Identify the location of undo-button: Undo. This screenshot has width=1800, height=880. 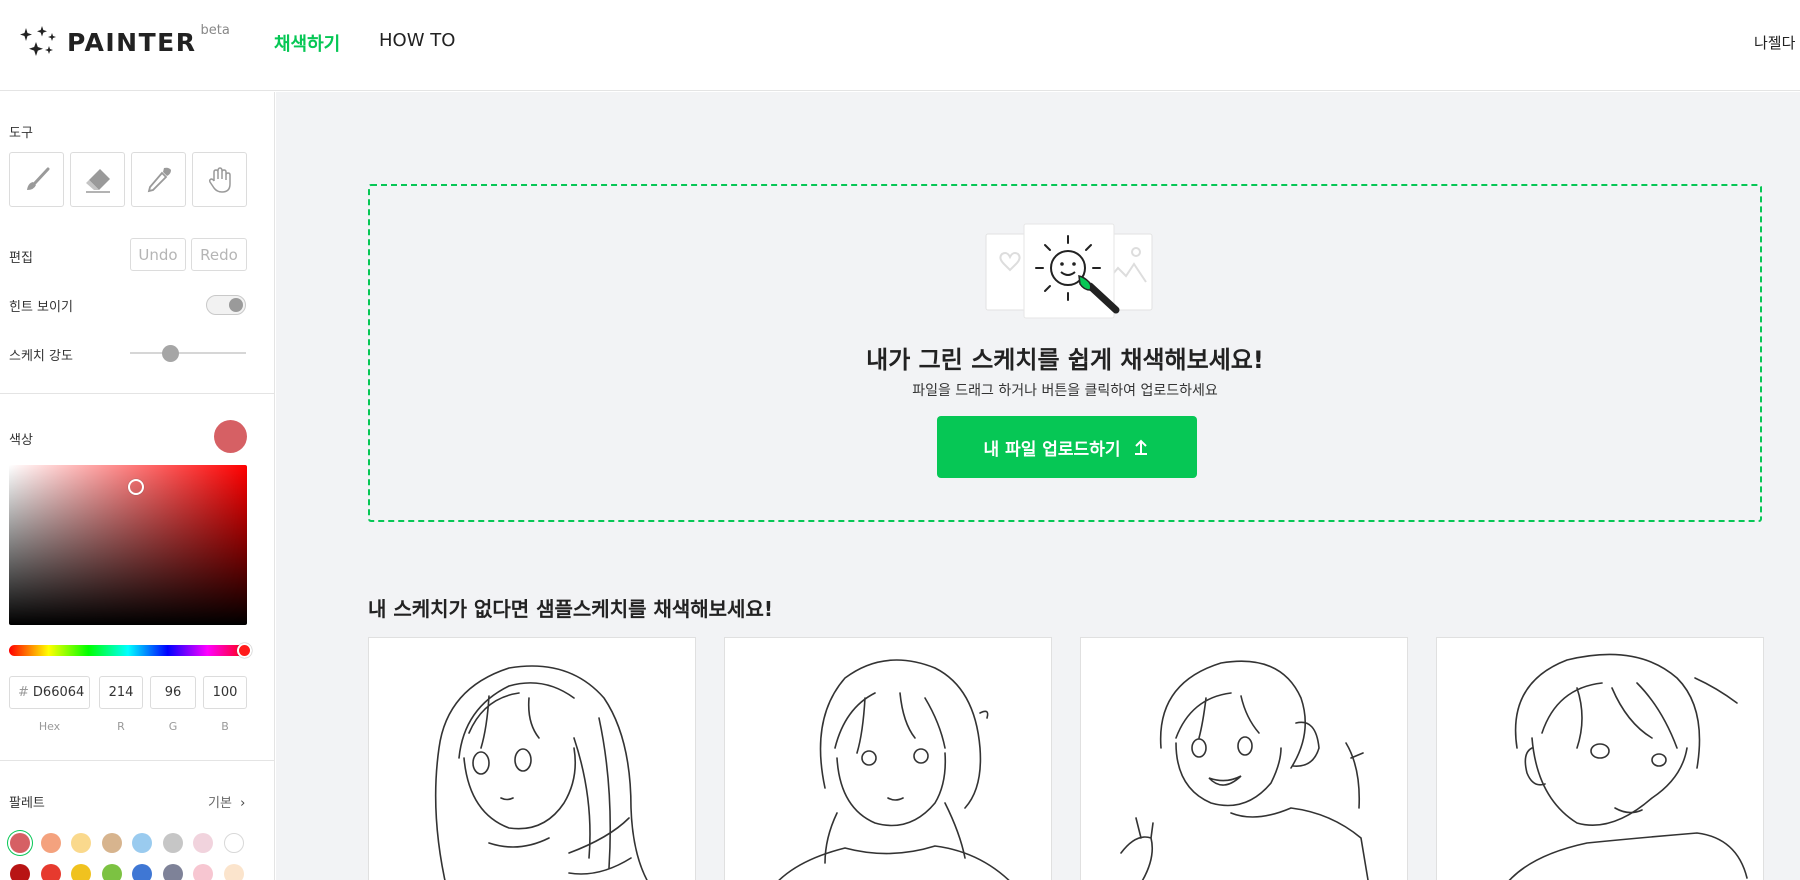
(158, 254).